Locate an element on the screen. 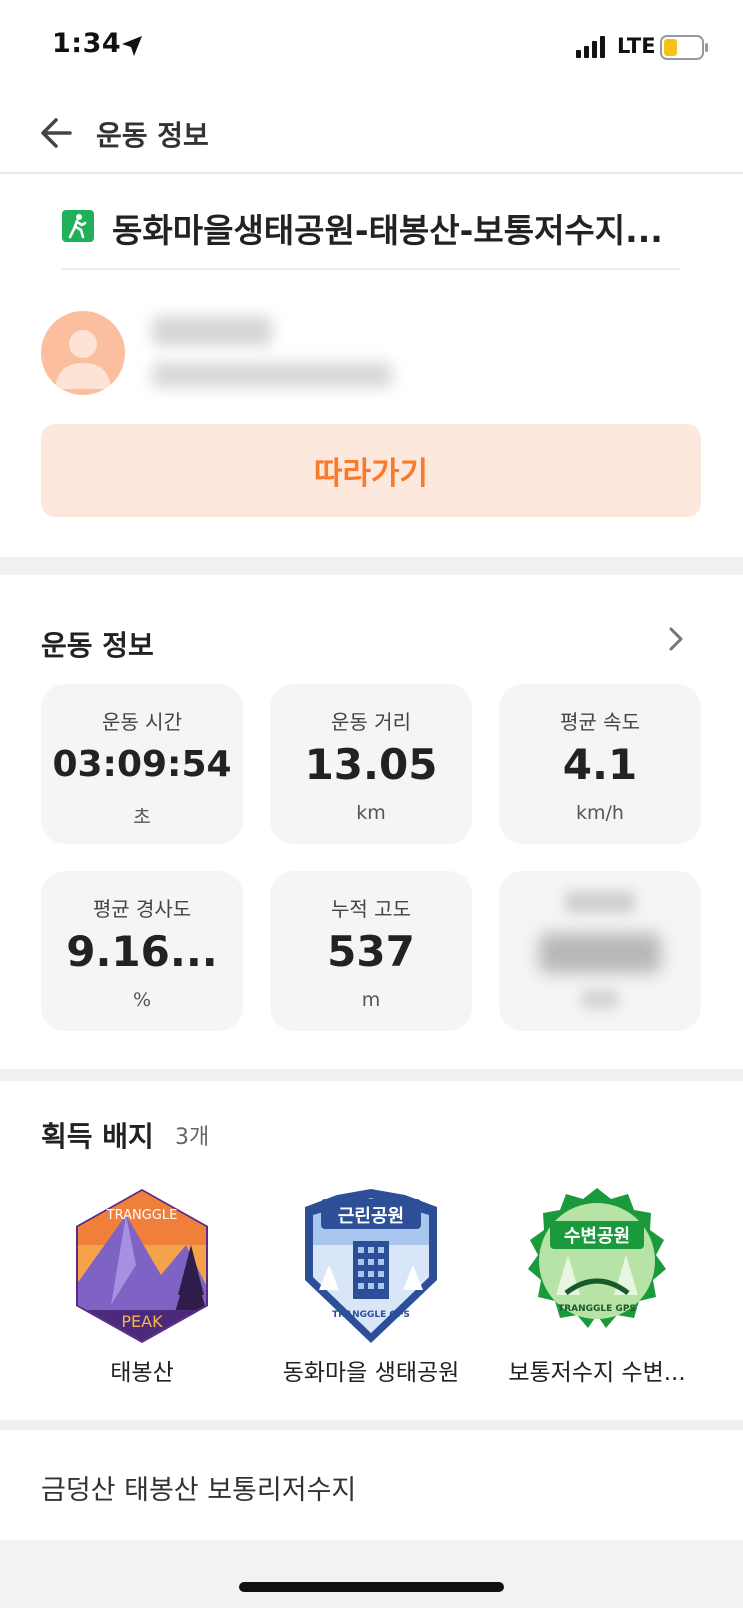  stat-value: 4.1 is located at coordinates (600, 764).